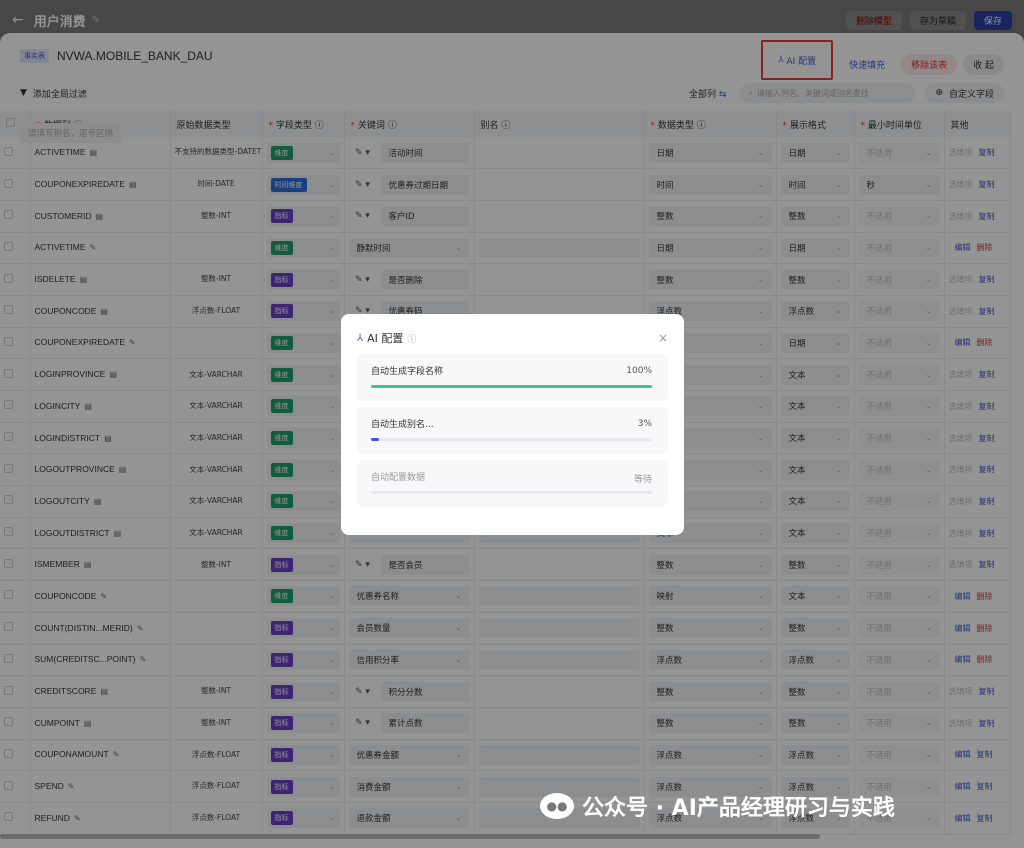  What do you see at coordinates (412, 339) in the screenshot?
I see `info-icon: ⓘ` at bounding box center [412, 339].